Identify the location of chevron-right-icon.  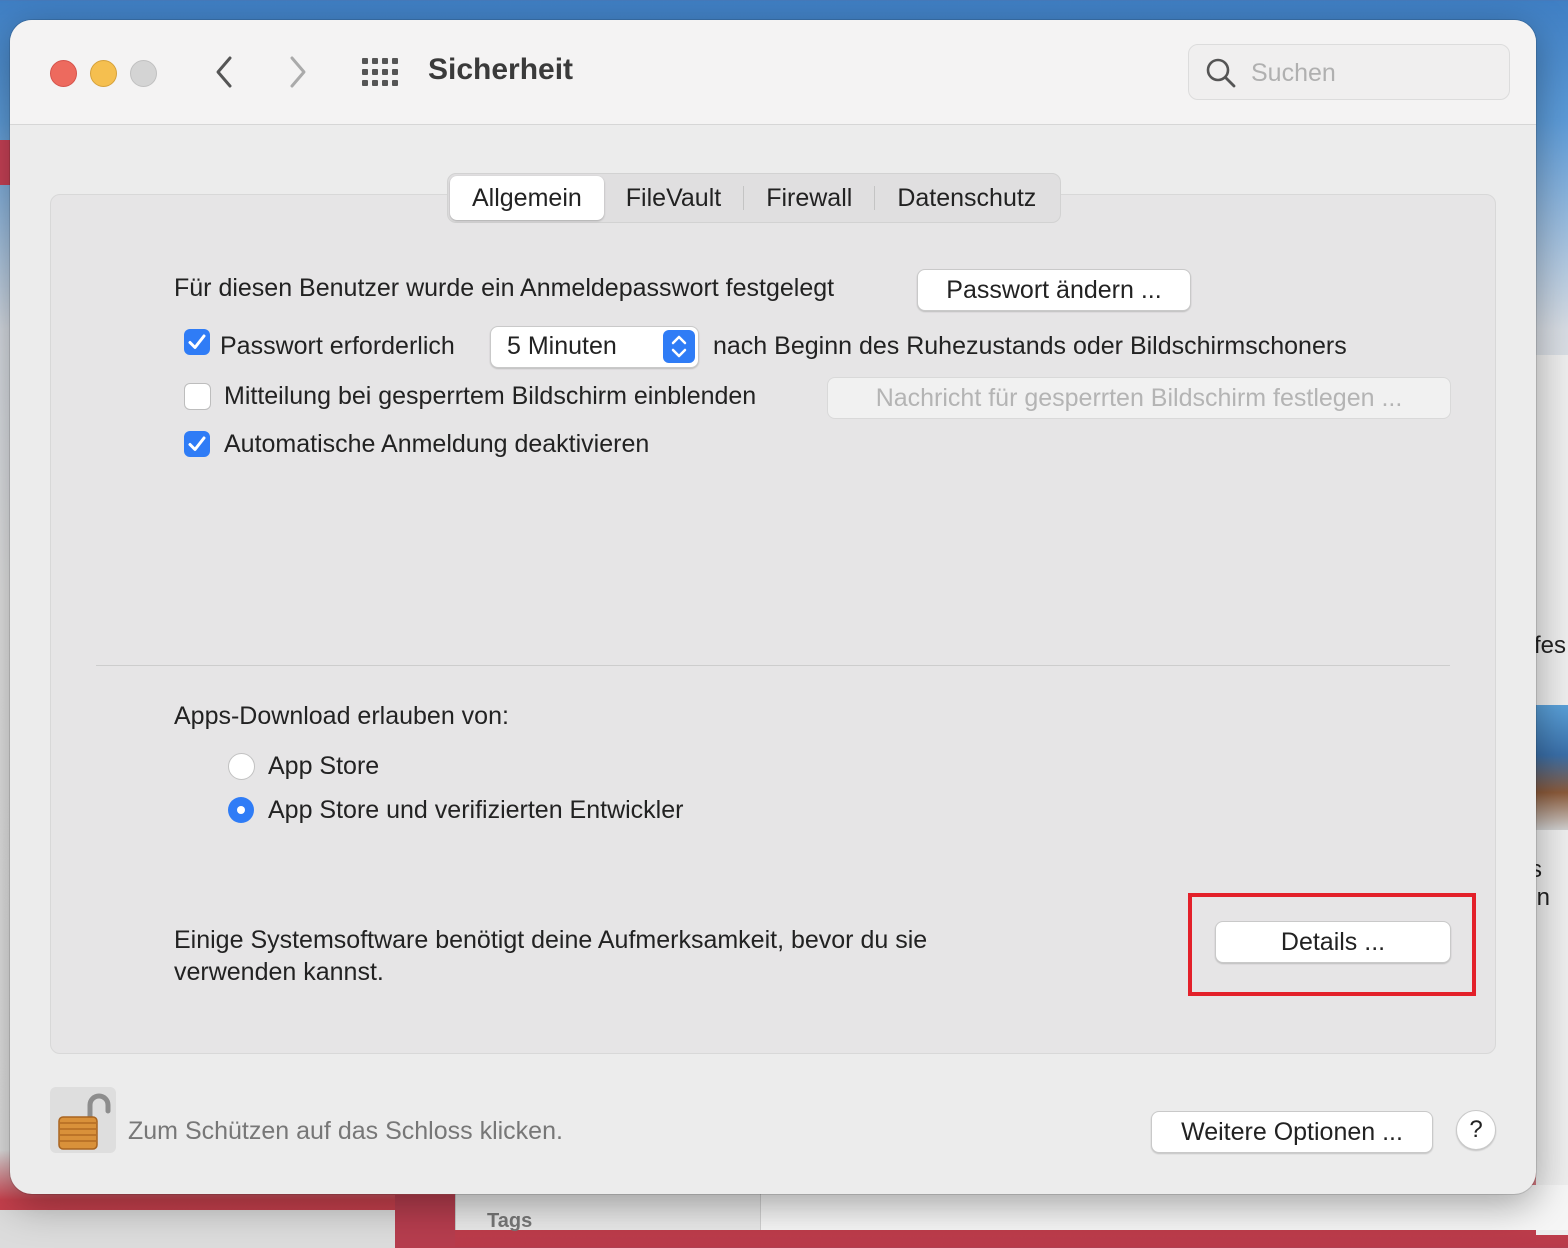
(298, 72).